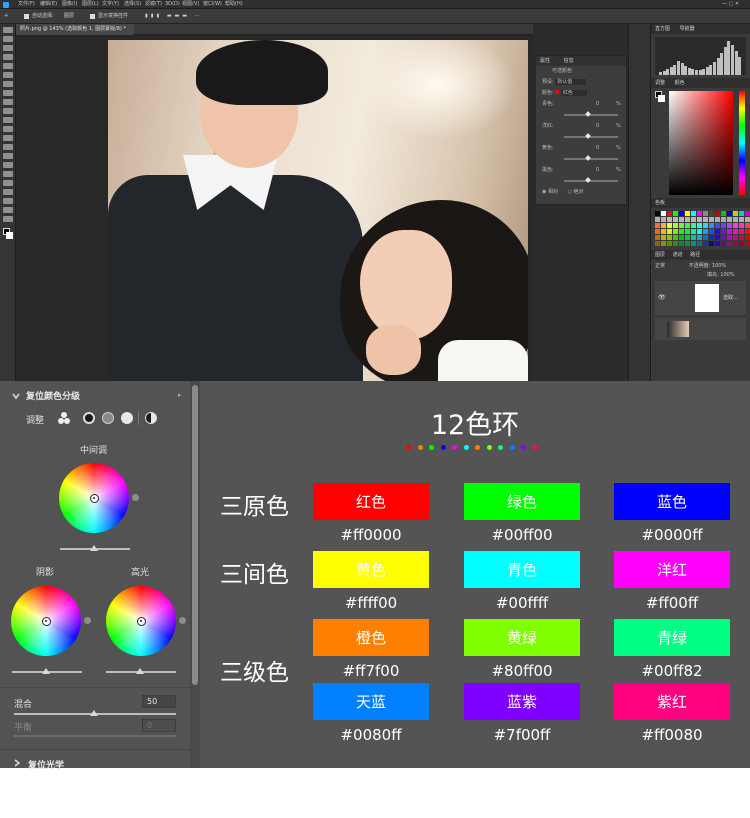  What do you see at coordinates (581, 82) in the screenshot?
I see `preset-row: 预设: 默认值` at bounding box center [581, 82].